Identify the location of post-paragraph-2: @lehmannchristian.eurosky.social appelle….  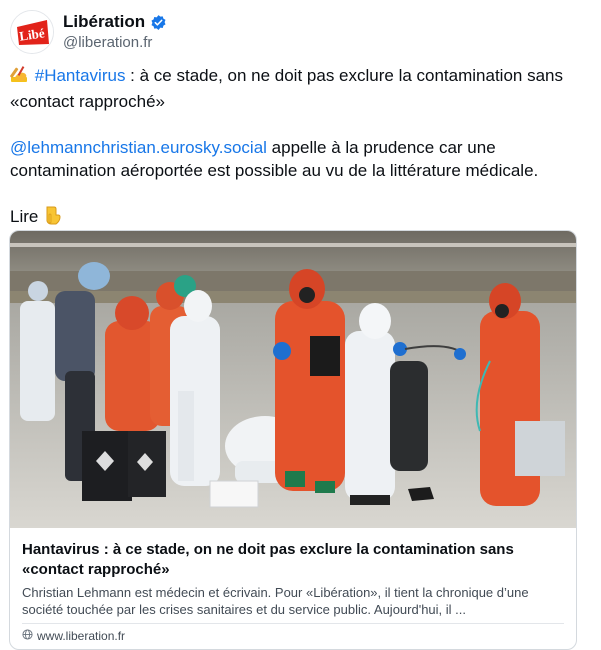
(295, 159).